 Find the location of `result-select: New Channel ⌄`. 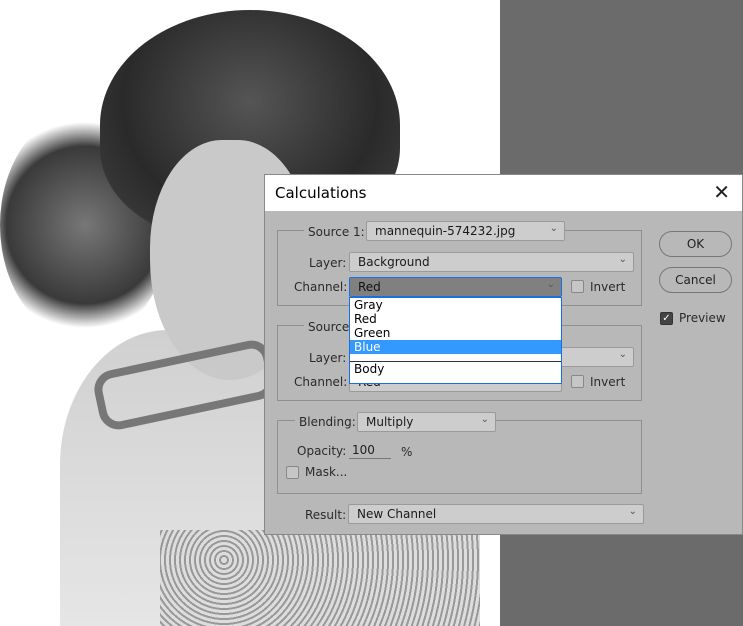

result-select: New Channel ⌄ is located at coordinates (496, 514).